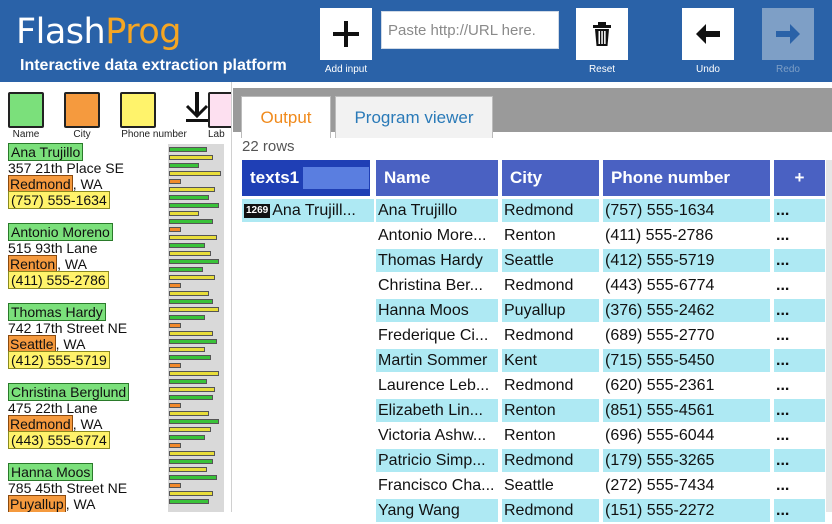 The width and height of the screenshot is (832, 524). What do you see at coordinates (82, 110) in the screenshot?
I see `city-color-swatch` at bounding box center [82, 110].